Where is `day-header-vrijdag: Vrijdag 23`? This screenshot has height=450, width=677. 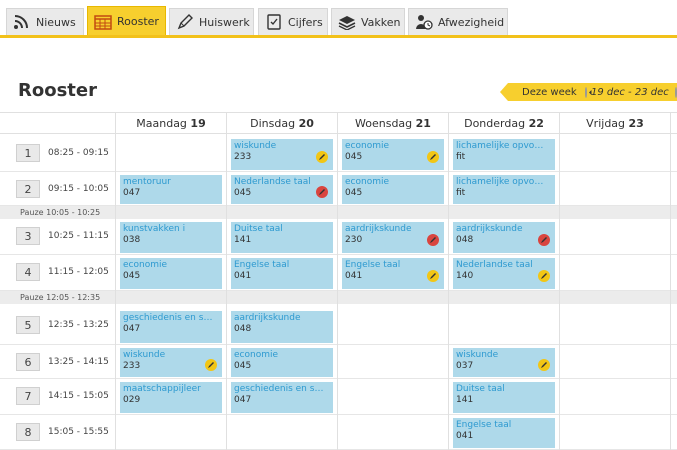 day-header-vrijdag: Vrijdag 23 is located at coordinates (615, 123).